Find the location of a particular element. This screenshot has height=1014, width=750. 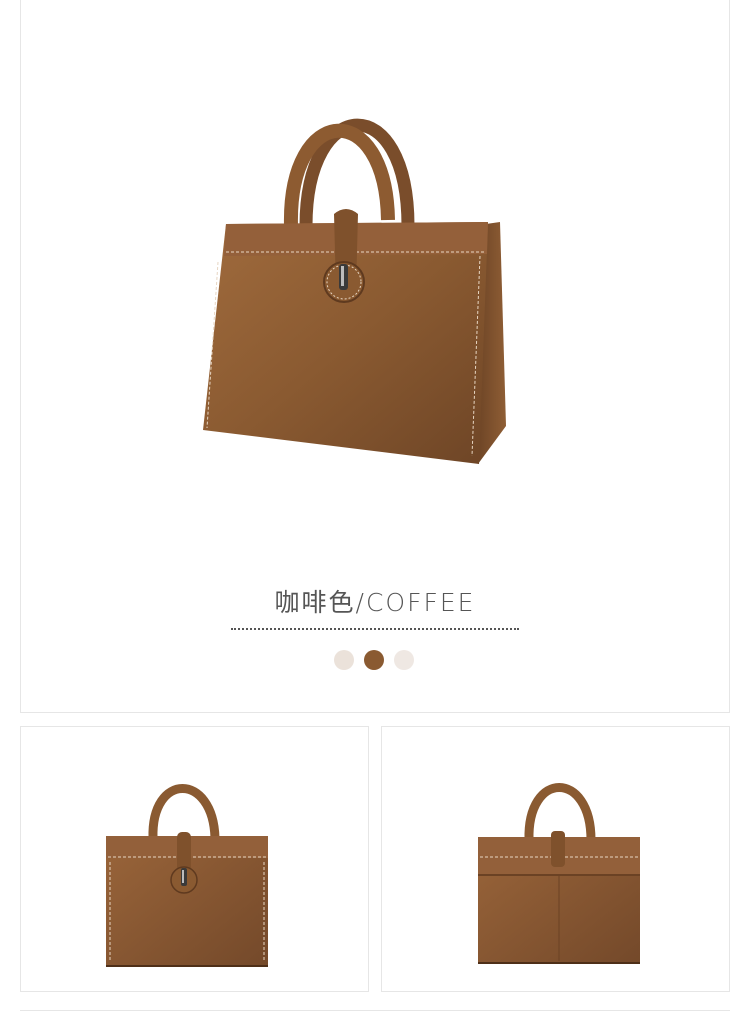

bottom-divider is located at coordinates (375, 1010).